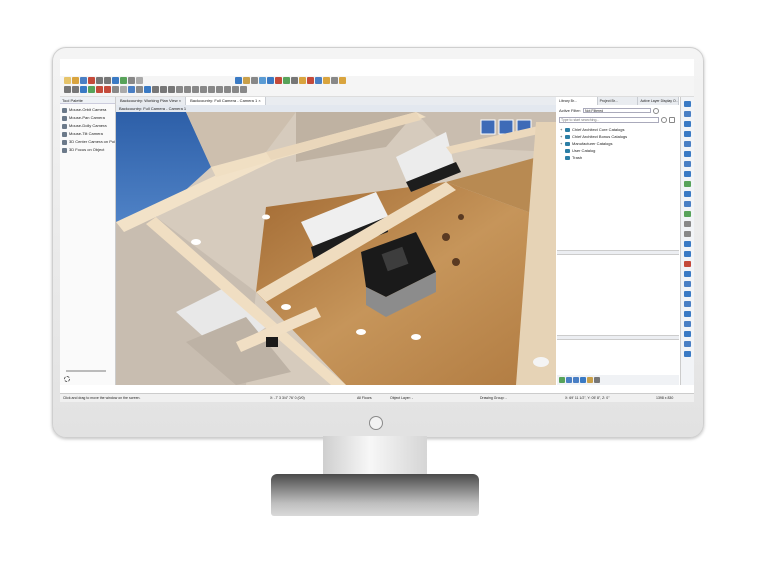 Image resolution: width=768 pixels, height=563 pixels. Describe the element at coordinates (87, 110) in the screenshot. I see `tool-item-orbit: Mouse-Orbit Camera` at that location.